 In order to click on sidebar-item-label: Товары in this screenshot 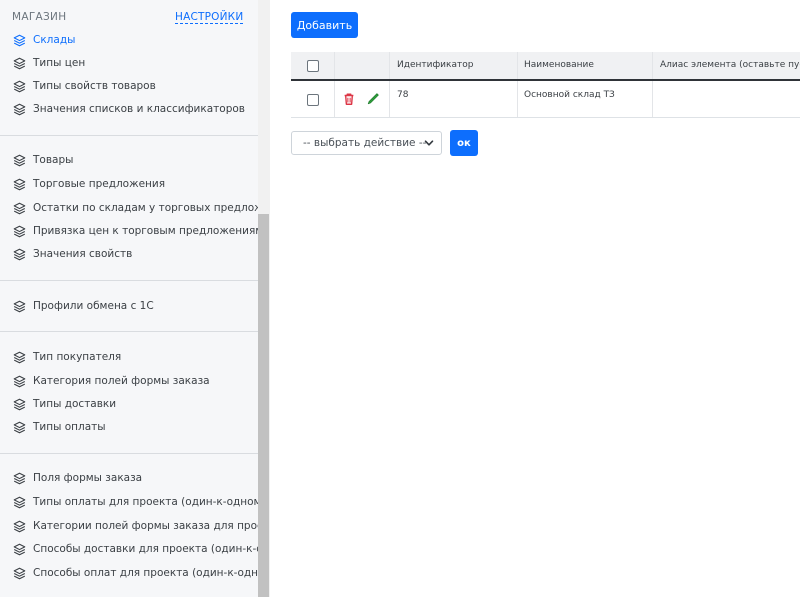, I will do `click(53, 160)`.